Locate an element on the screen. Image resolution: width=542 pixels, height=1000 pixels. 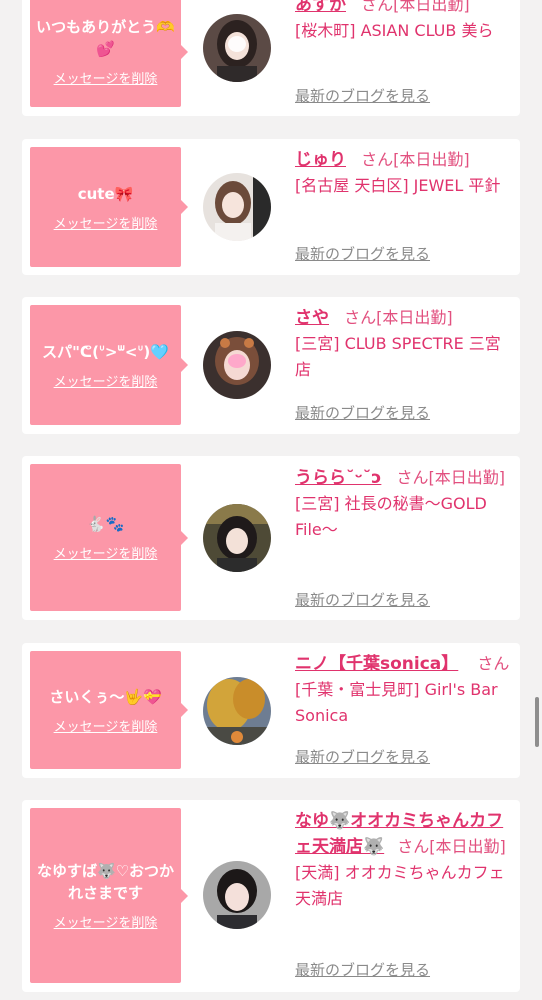
shop-name: [桜木町] ASIAN CLUB 美ら is located at coordinates (394, 30).